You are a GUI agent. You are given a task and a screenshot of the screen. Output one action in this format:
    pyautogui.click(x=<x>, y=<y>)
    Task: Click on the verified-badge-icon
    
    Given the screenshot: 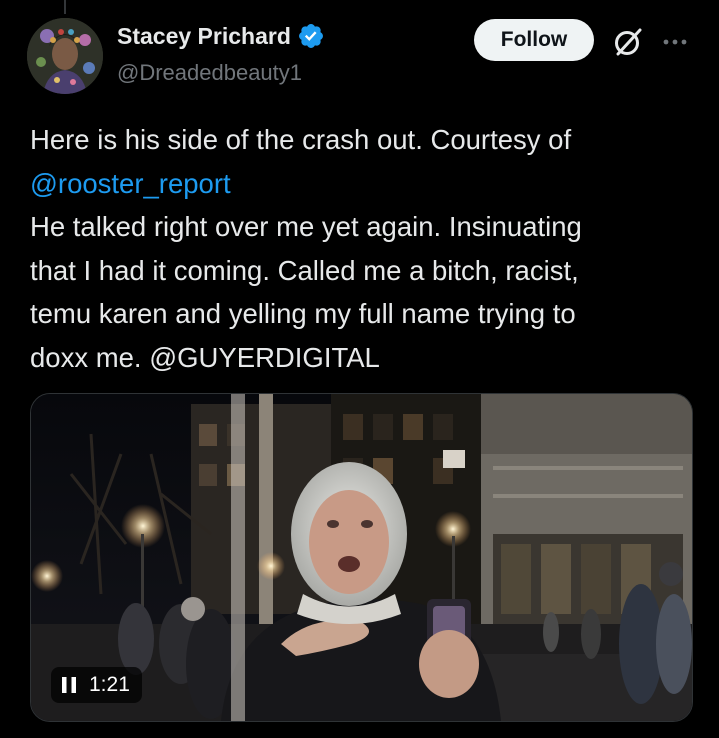 What is the action you would take?
    pyautogui.click(x=311, y=36)
    